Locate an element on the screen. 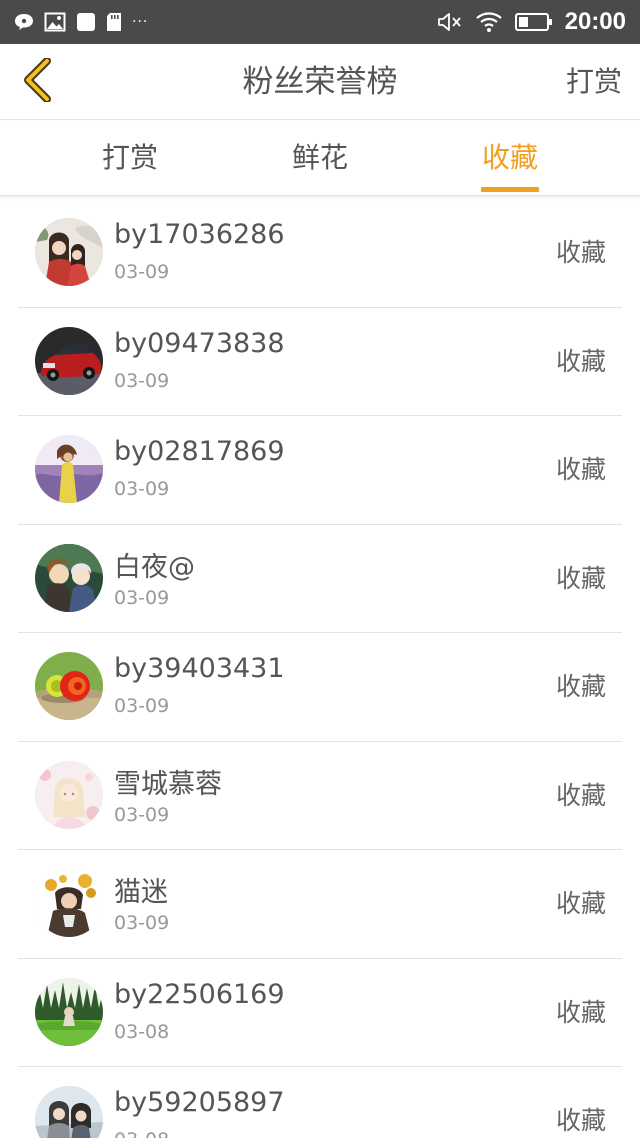  tab-bar: 打赏 鲜花 收藏 is located at coordinates (320, 158).